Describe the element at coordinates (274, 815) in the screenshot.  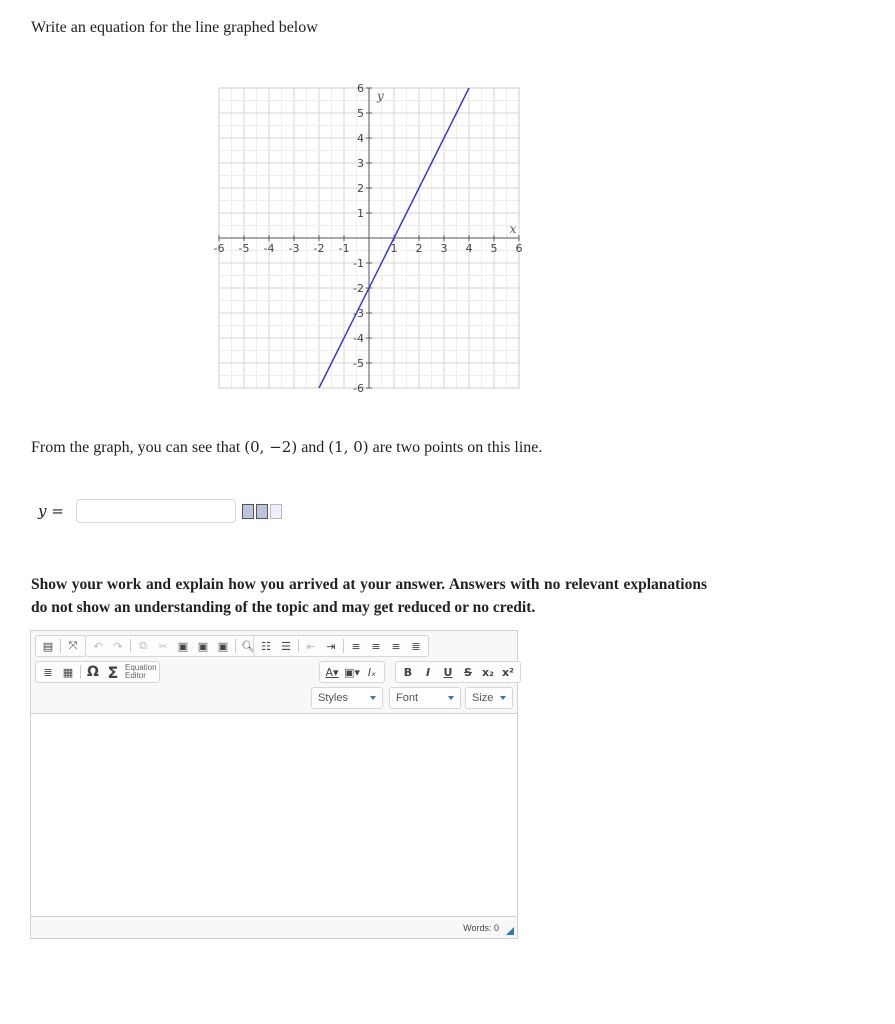
I see `editor-content-area` at that location.